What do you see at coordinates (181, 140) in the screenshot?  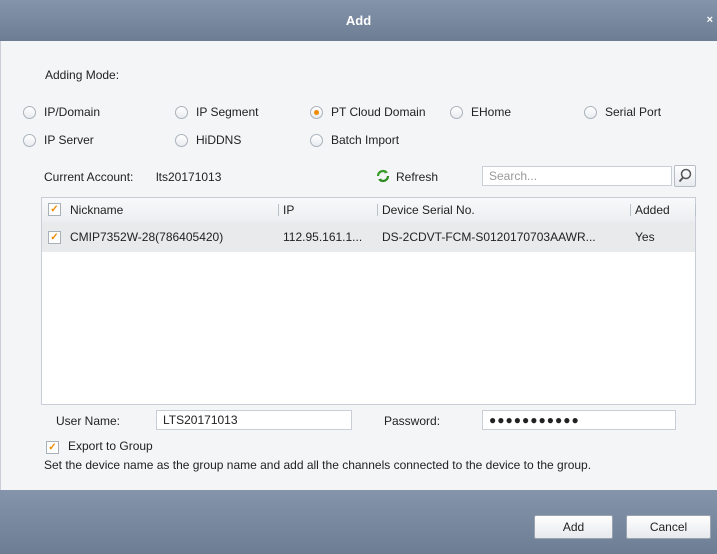 I see `radio-hiddns` at bounding box center [181, 140].